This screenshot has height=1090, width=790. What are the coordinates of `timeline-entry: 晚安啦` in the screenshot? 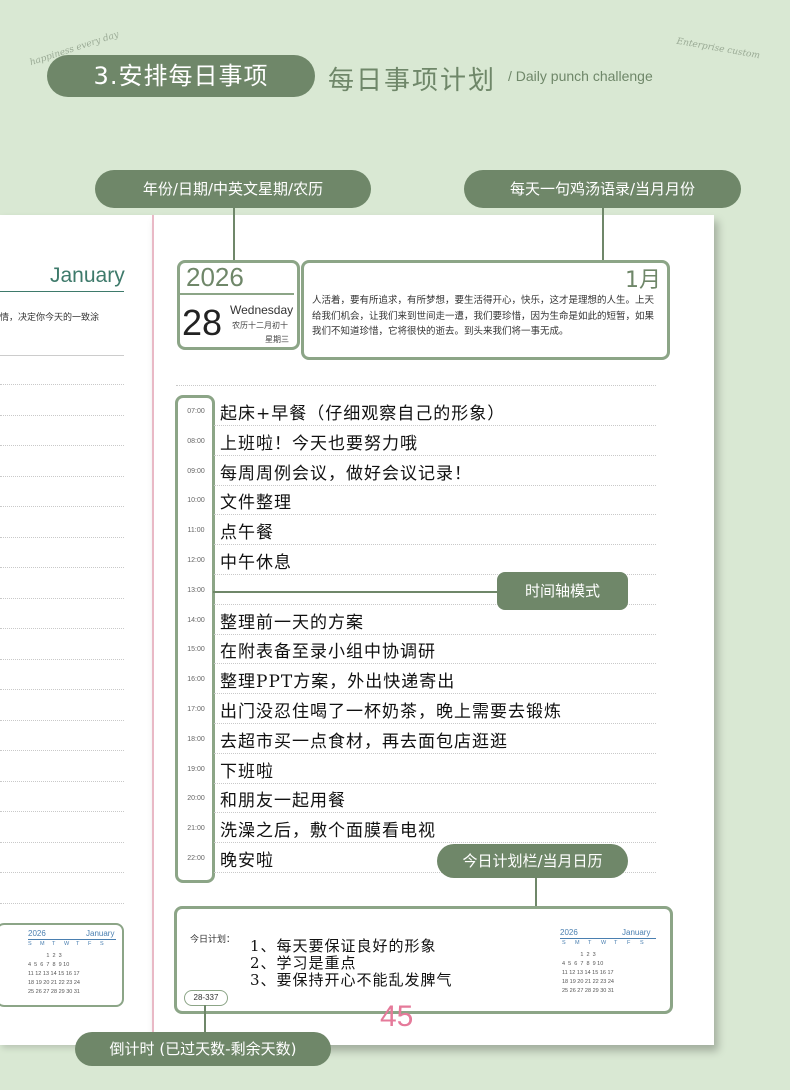 It's located at (247, 861).